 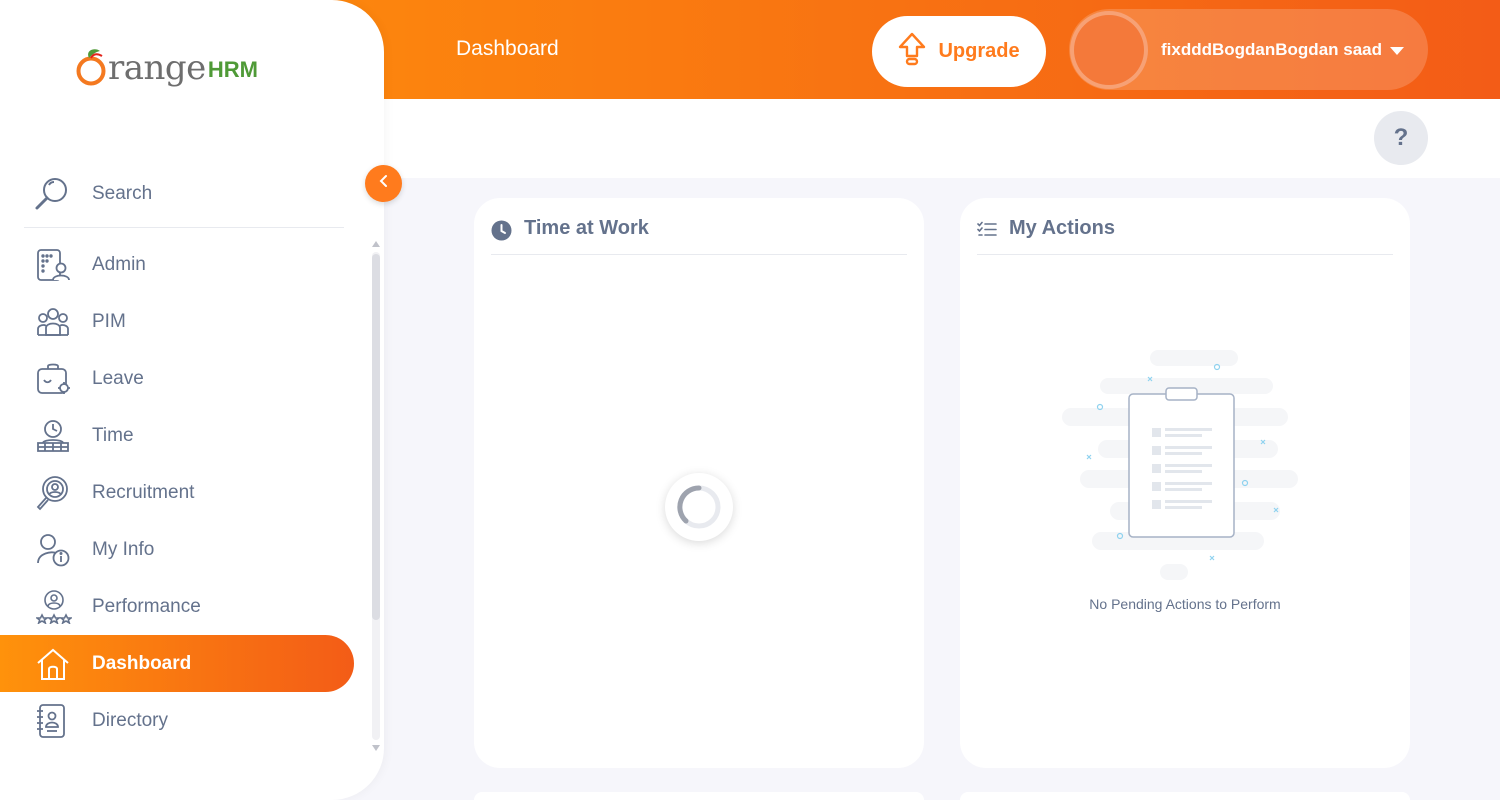 I want to click on sidebar-item-label: Performance, so click(x=146, y=606).